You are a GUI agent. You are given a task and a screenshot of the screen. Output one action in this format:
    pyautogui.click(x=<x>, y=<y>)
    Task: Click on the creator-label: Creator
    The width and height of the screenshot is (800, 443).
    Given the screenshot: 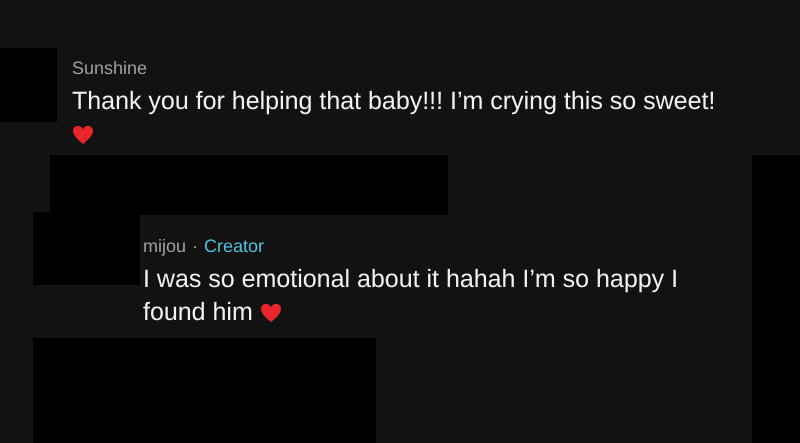 What is the action you would take?
    pyautogui.click(x=234, y=246)
    